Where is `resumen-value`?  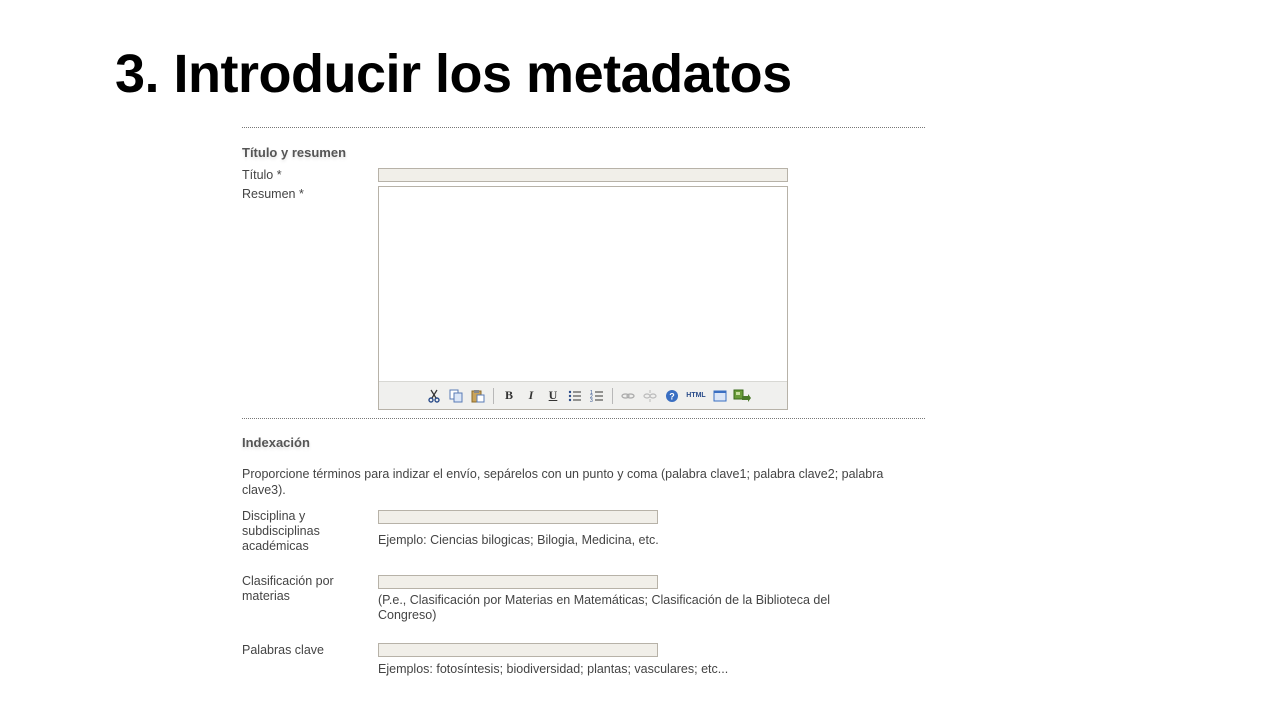
resumen-value is located at coordinates (583, 191).